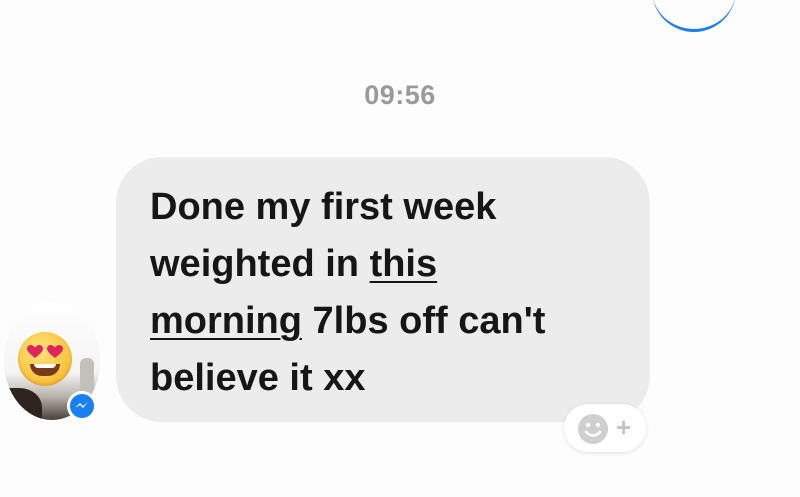 This screenshot has height=497, width=800. Describe the element at coordinates (45, 370) in the screenshot. I see `emoji-mouth` at that location.